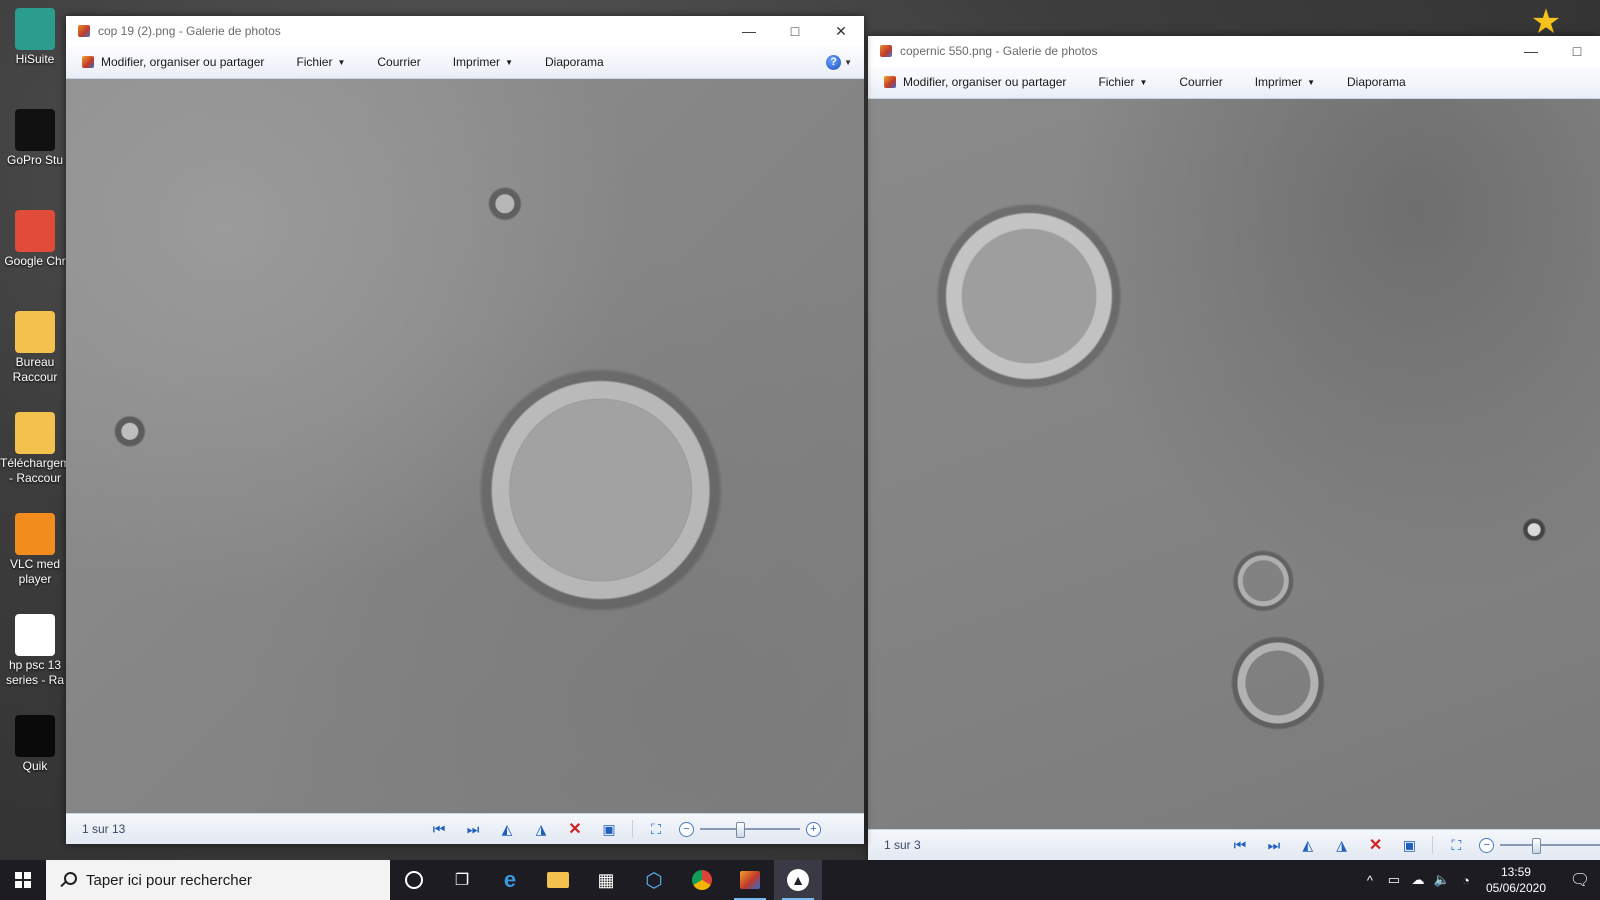 This screenshot has height=900, width=1600. What do you see at coordinates (218, 880) in the screenshot?
I see `taskbar-search-box: Taper ici pour rechercher` at bounding box center [218, 880].